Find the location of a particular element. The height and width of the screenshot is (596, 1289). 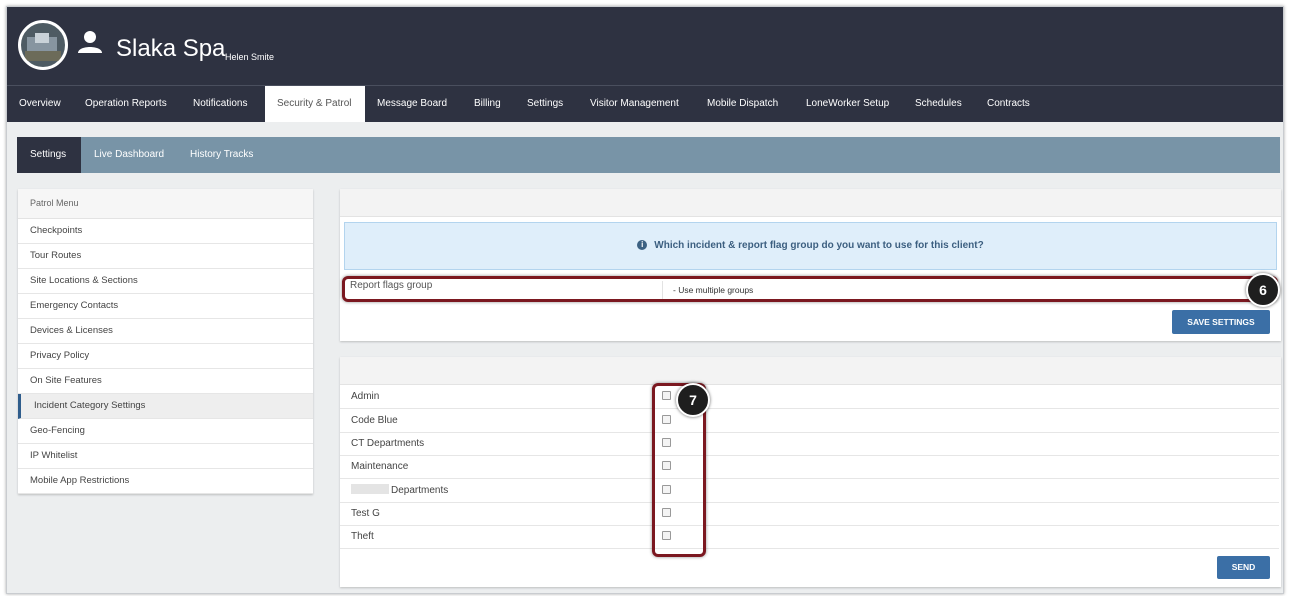

tab-schedules: Schedules is located at coordinates (939, 104).